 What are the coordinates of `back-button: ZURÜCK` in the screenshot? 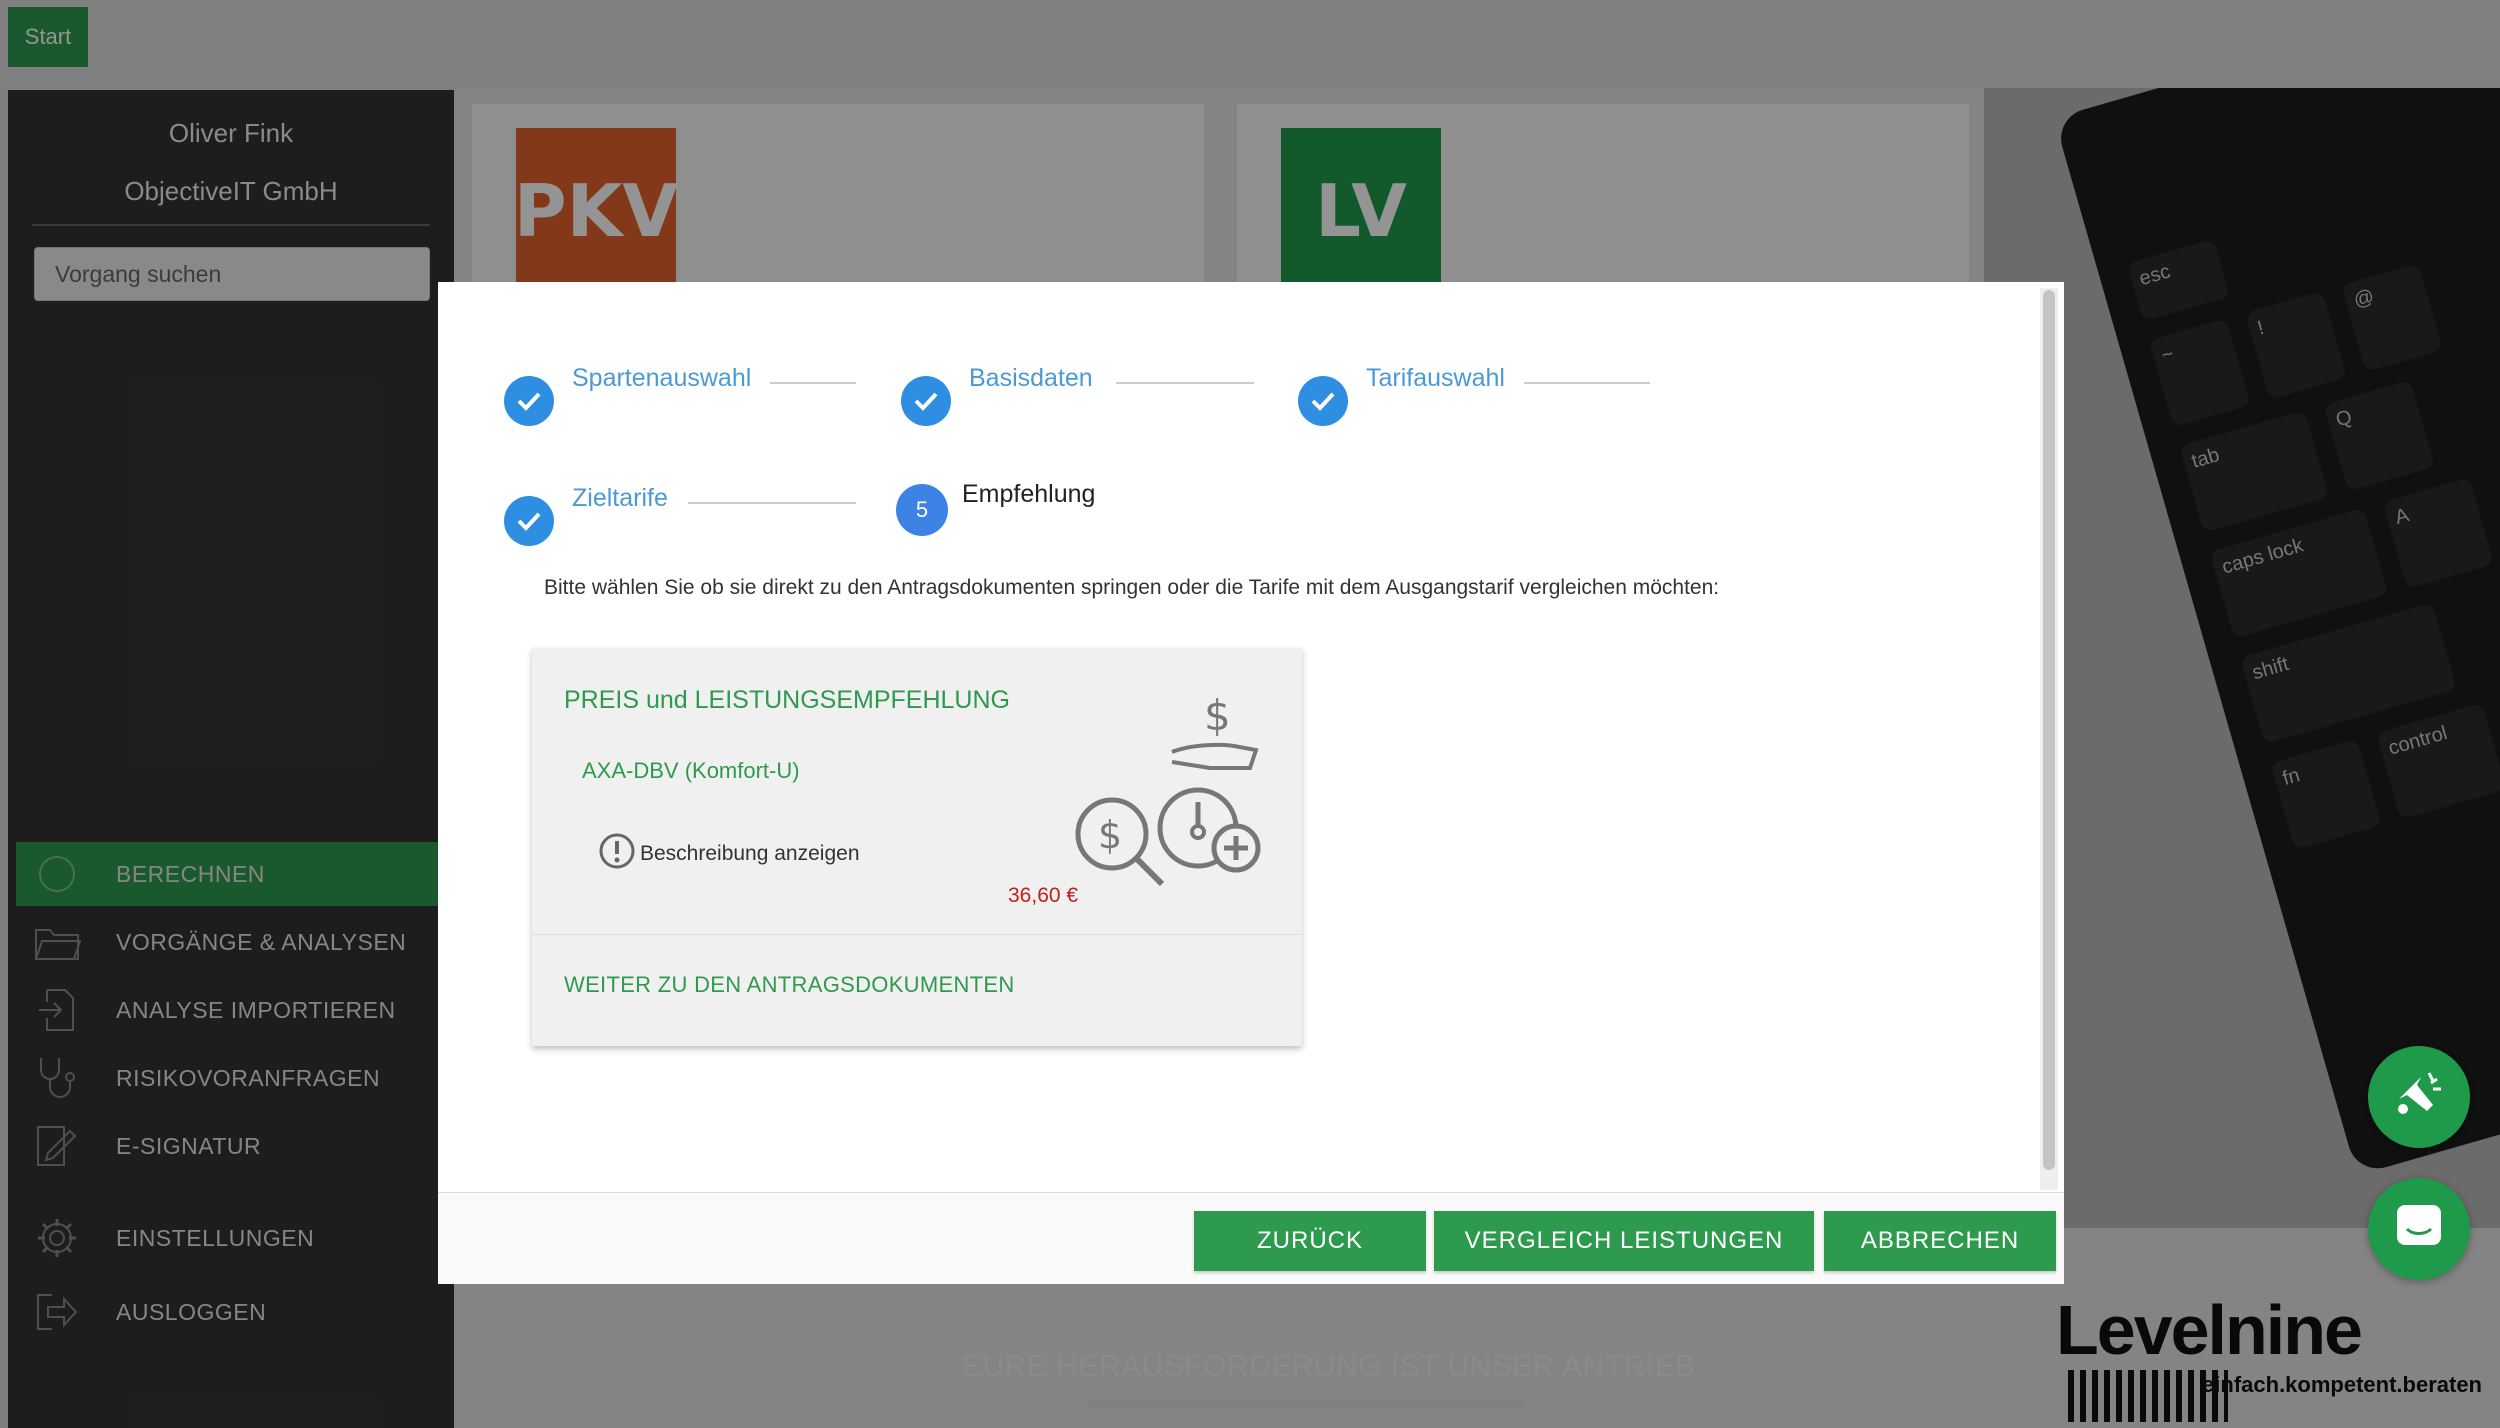 It's located at (1310, 1241).